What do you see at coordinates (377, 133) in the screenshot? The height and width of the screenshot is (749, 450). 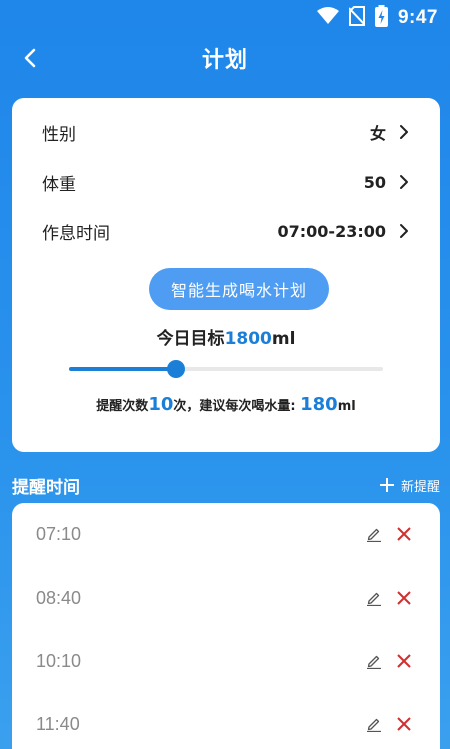 I see `gender-value: 女` at bounding box center [377, 133].